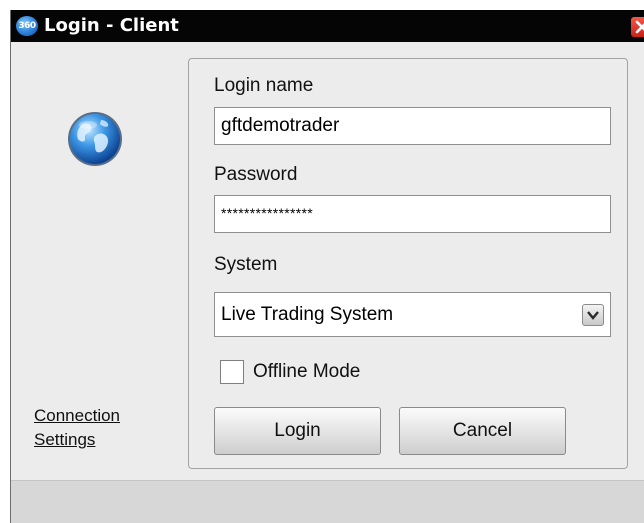 The height and width of the screenshot is (523, 644). Describe the element at coordinates (77, 428) in the screenshot. I see `connection-settings-link: Connection Settings` at that location.